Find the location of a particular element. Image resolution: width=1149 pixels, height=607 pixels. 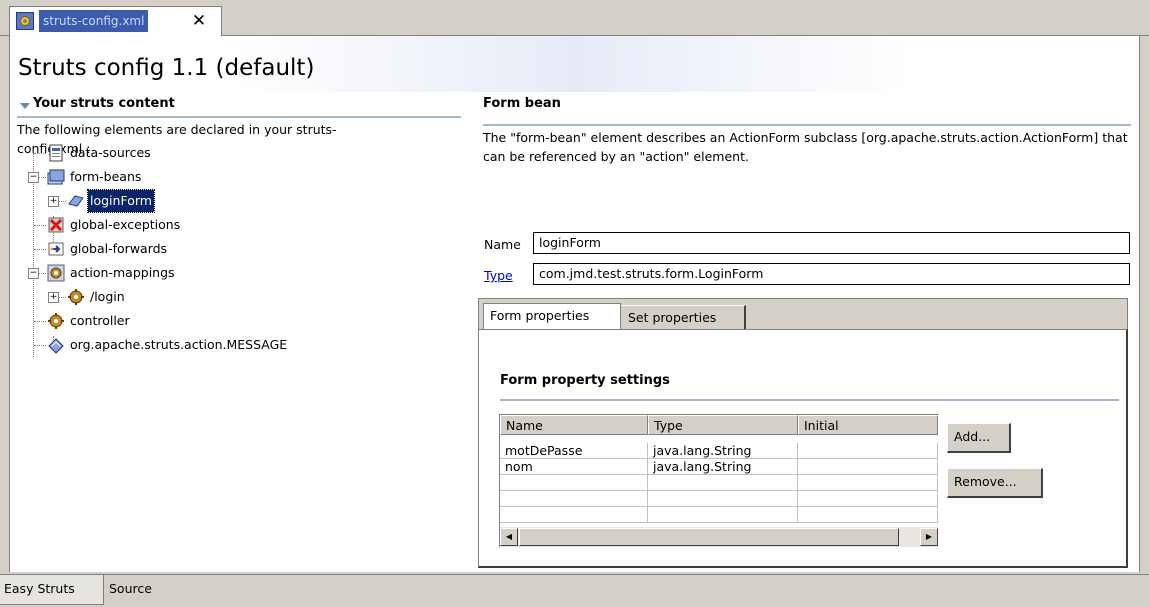

scroll-thumb is located at coordinates (709, 537).